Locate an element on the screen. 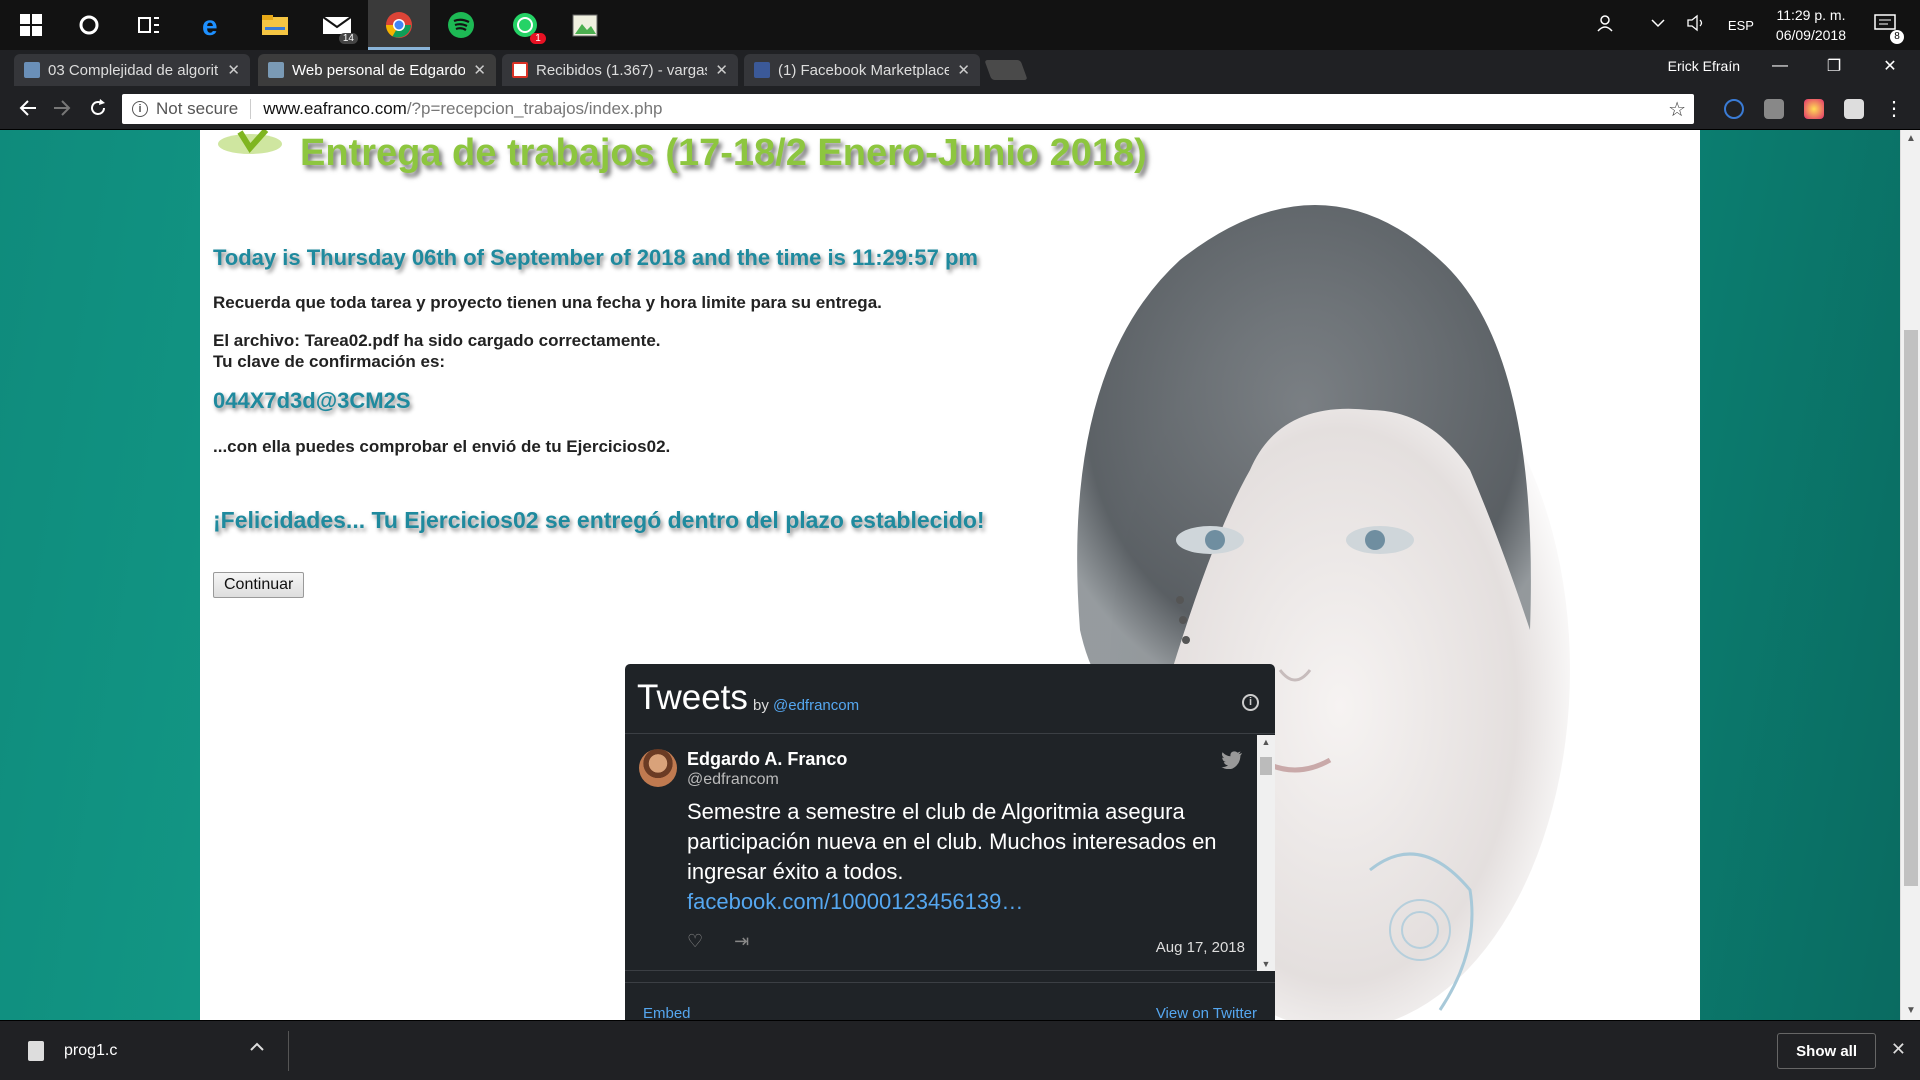 This screenshot has width=1920, height=1080. continue-button: Continuar is located at coordinates (259, 585).